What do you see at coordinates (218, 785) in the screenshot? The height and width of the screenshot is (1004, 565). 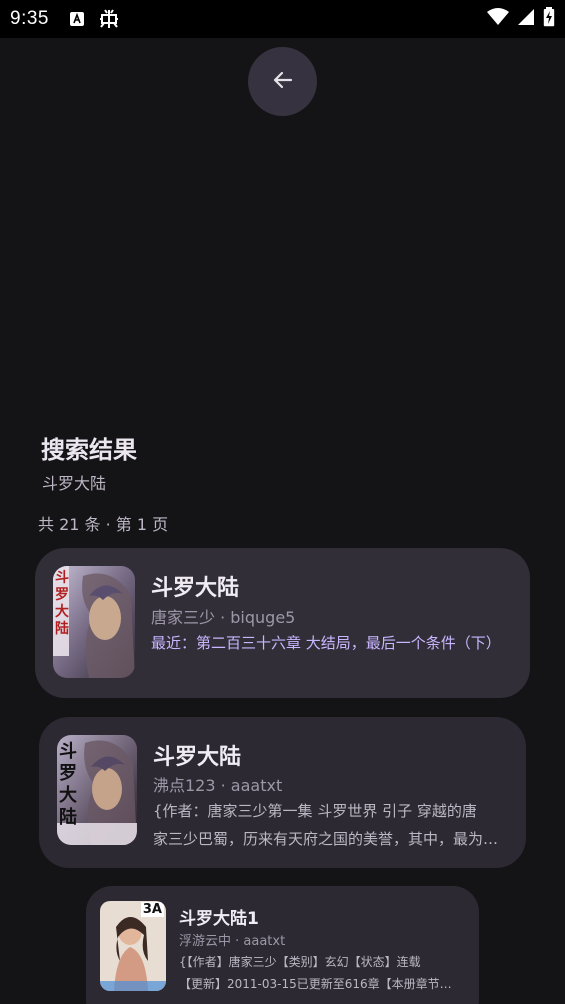 I see `book-meta: 沸点123 · aaatxt` at bounding box center [218, 785].